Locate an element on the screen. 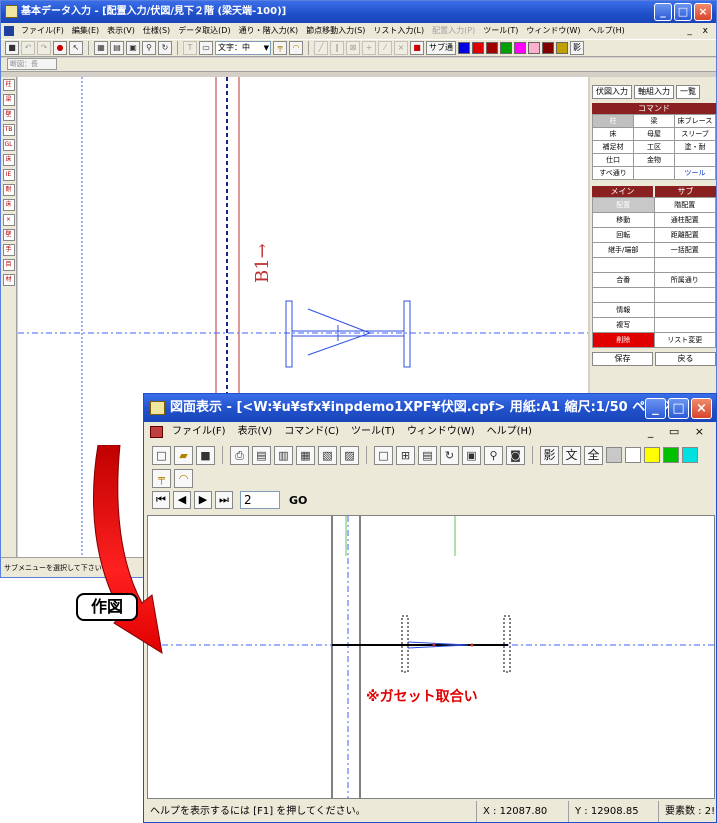 Image resolution: width=717 pixels, height=823 pixels. sub-item-9: リスト変更 is located at coordinates (685, 340).